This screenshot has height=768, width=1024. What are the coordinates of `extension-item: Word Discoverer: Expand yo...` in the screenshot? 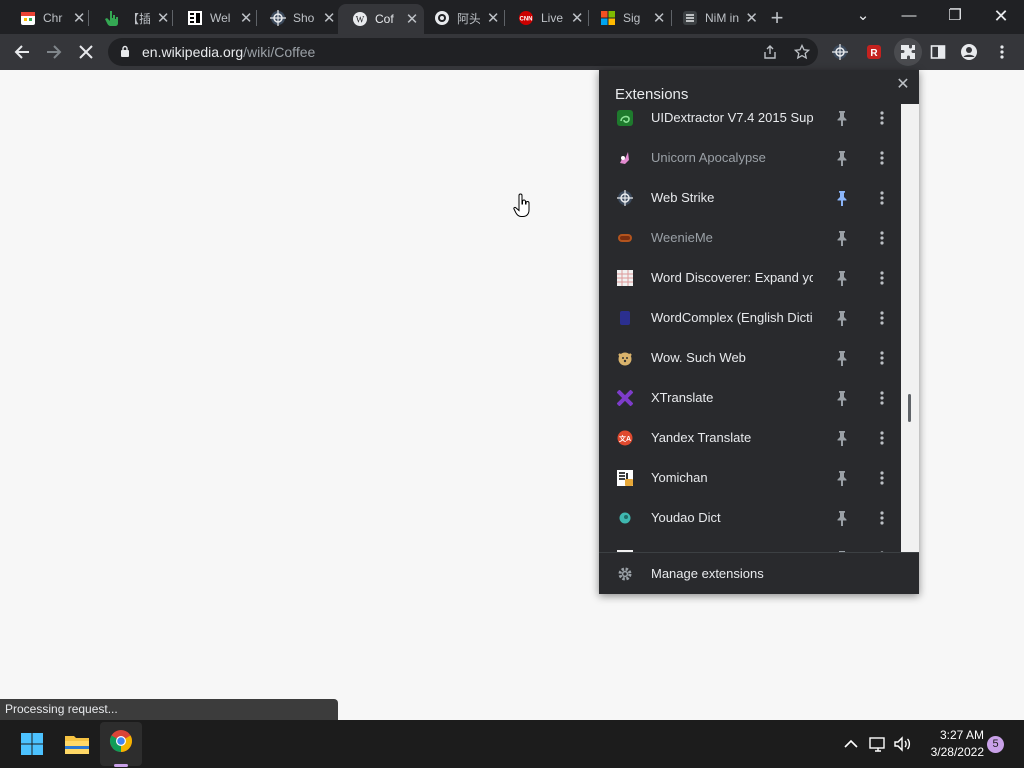 It's located at (750, 278).